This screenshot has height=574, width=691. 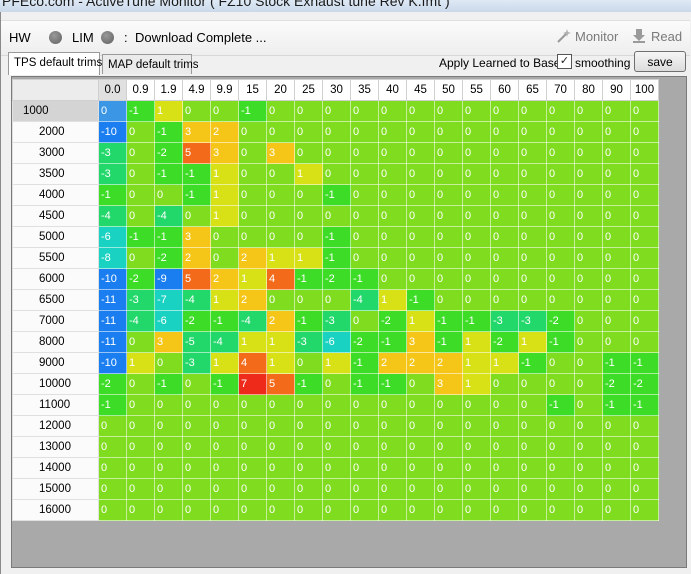 What do you see at coordinates (392, 90) in the screenshot?
I see `column-header: 40` at bounding box center [392, 90].